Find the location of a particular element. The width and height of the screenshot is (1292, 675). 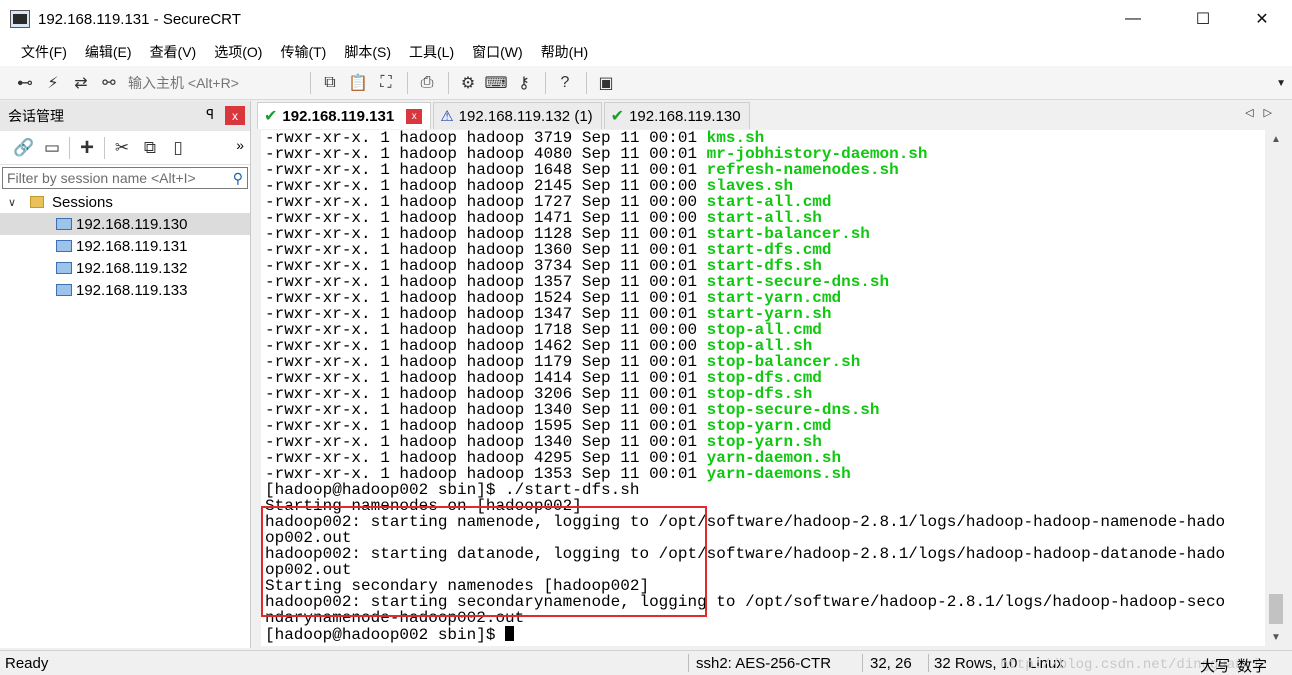

toolbar-overflow-icon: ▼ is located at coordinates (1281, 83).